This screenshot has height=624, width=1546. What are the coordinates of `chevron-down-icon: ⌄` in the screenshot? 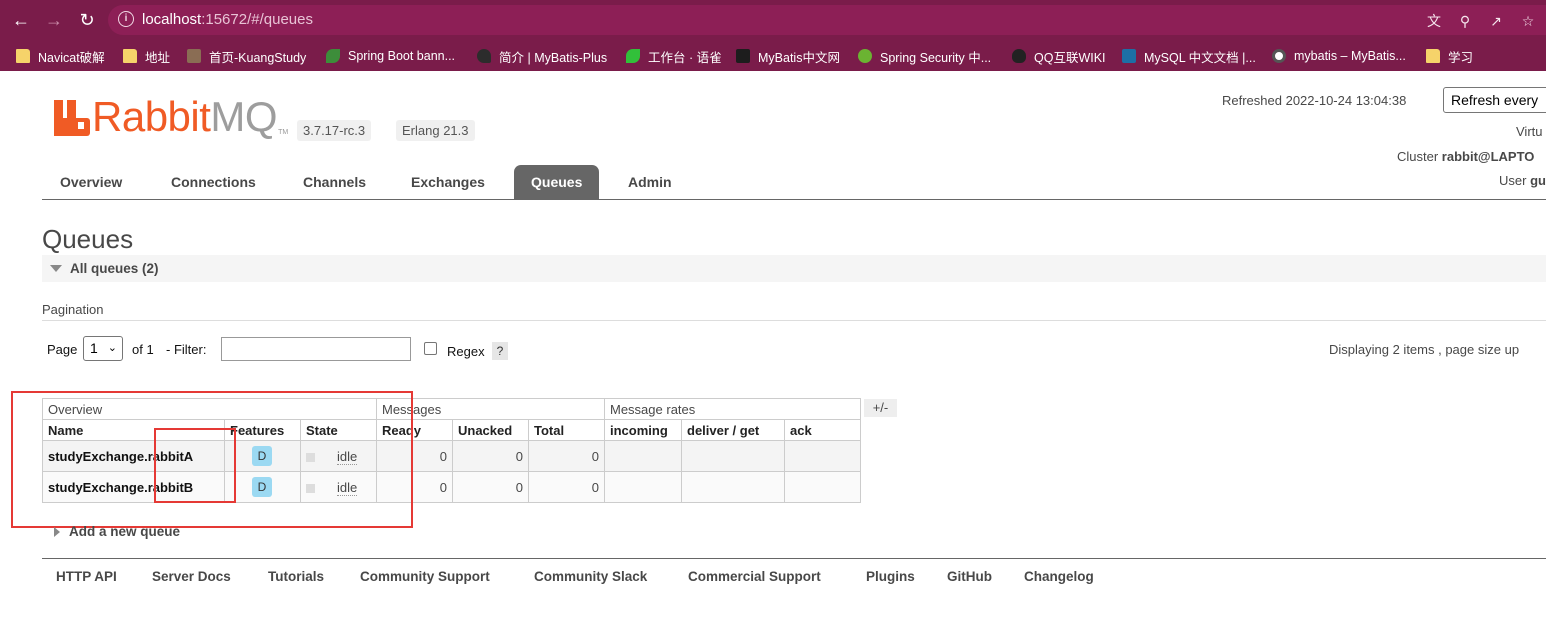 It's located at (112, 348).